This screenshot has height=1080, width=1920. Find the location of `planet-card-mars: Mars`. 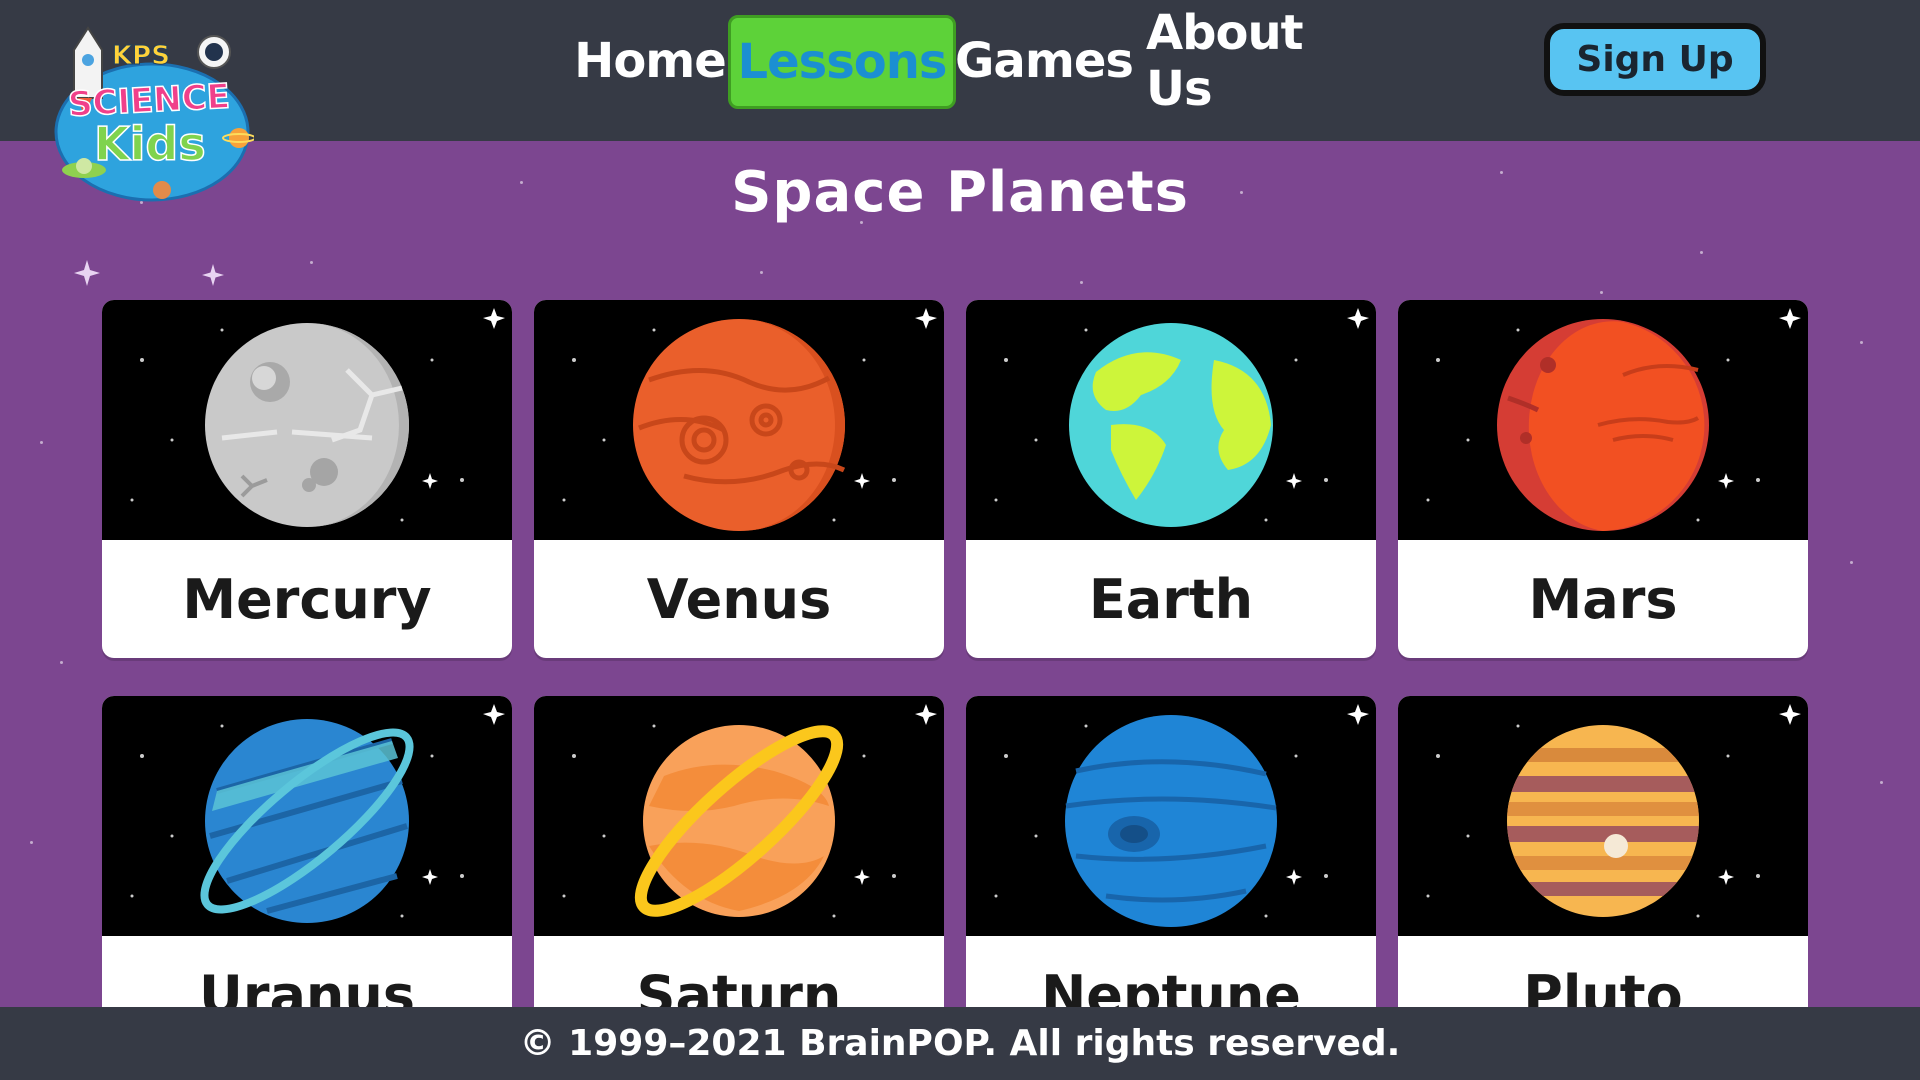

planet-card-mars: Mars is located at coordinates (1603, 479).